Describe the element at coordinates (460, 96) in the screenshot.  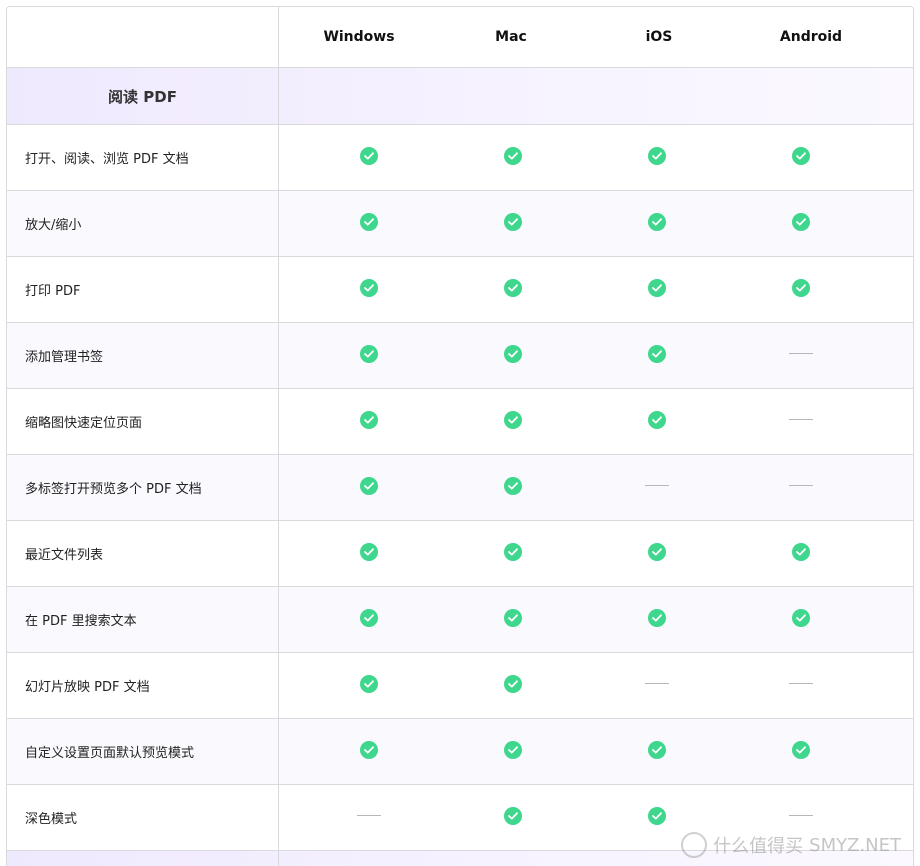
I see `section-row-read-pdf: 阅读 PDF` at that location.